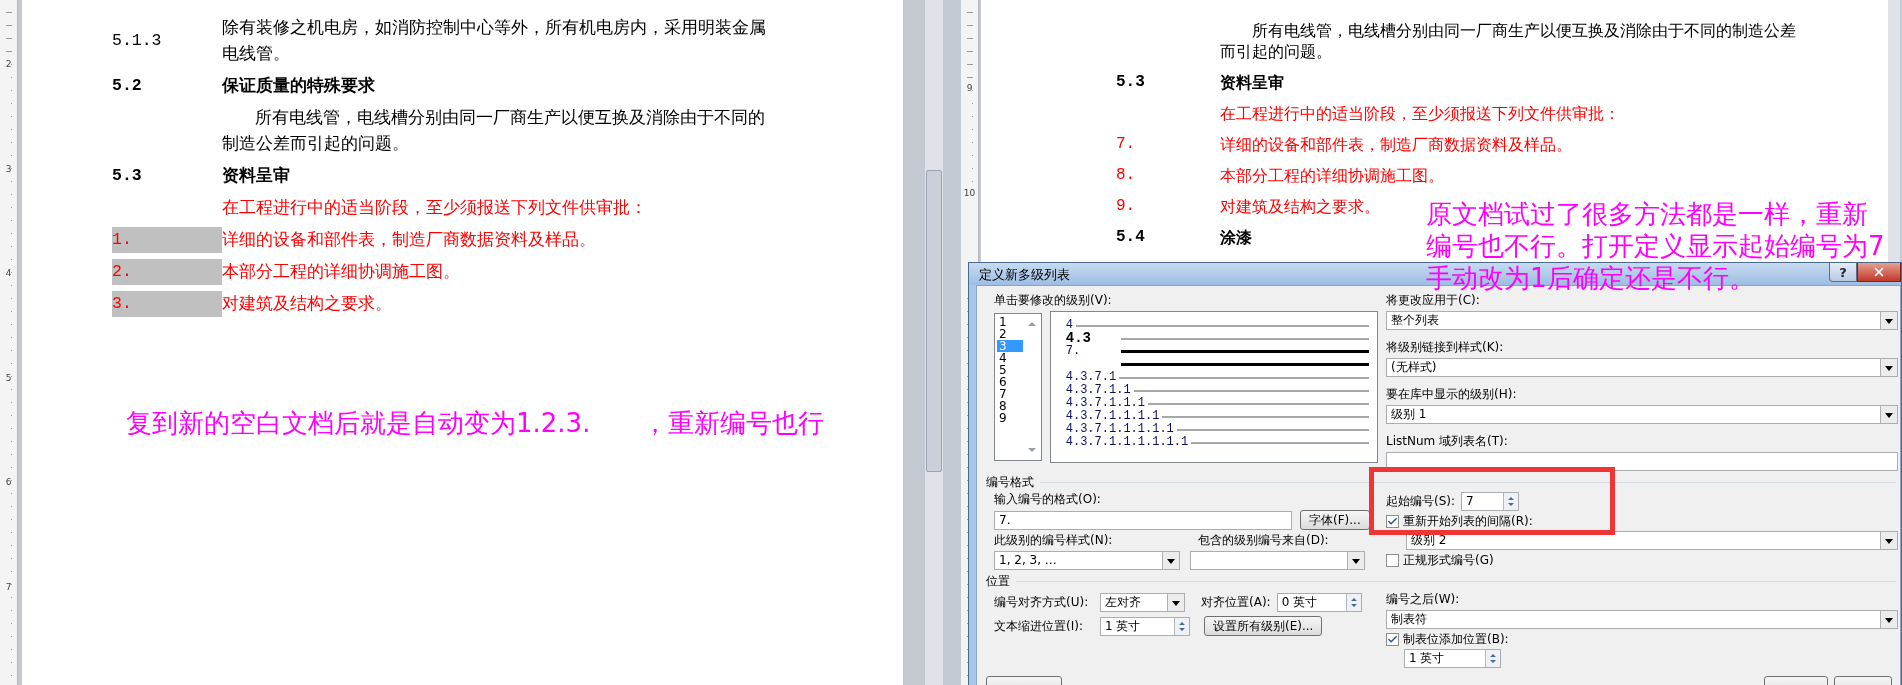 This screenshot has height=685, width=1902. I want to click on field-label: 将更改应用于(C):, so click(1433, 300).